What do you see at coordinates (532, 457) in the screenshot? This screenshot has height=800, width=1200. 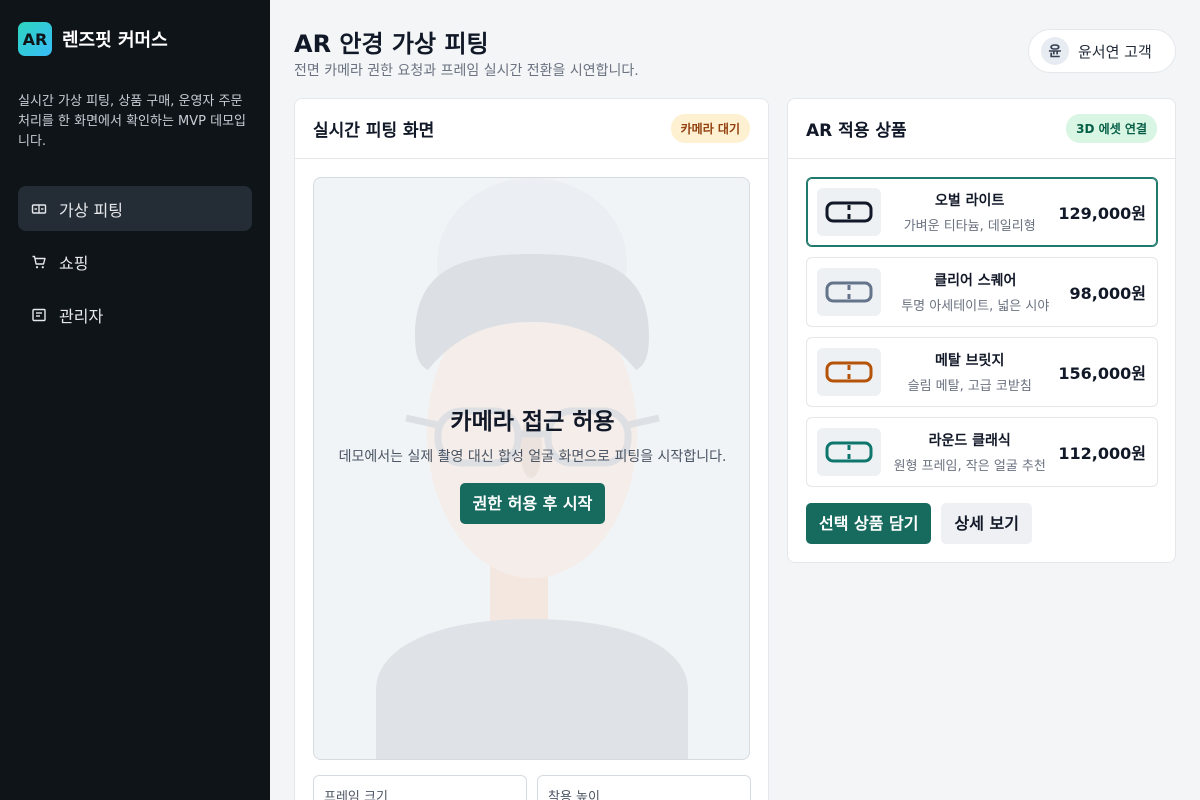 I see `overlay-description: 데모에서는 실제 촬영 대신 합성 얼굴 화면으로 피팅을 시작합니다.` at bounding box center [532, 457].